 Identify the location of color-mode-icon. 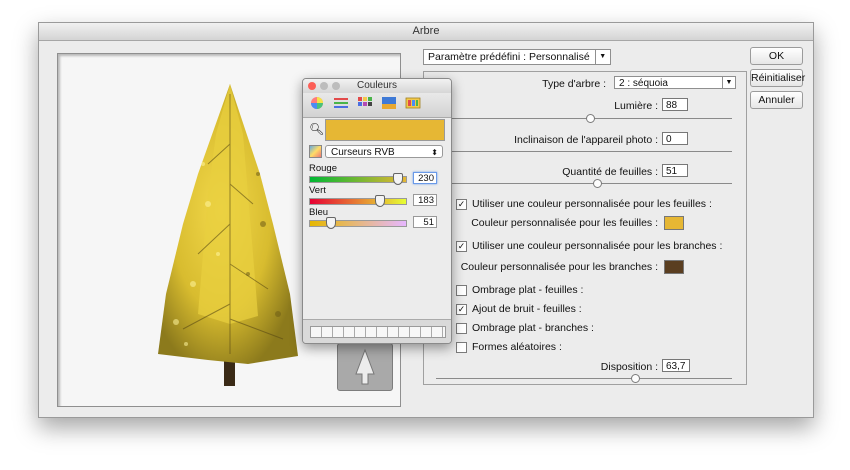
(315, 151).